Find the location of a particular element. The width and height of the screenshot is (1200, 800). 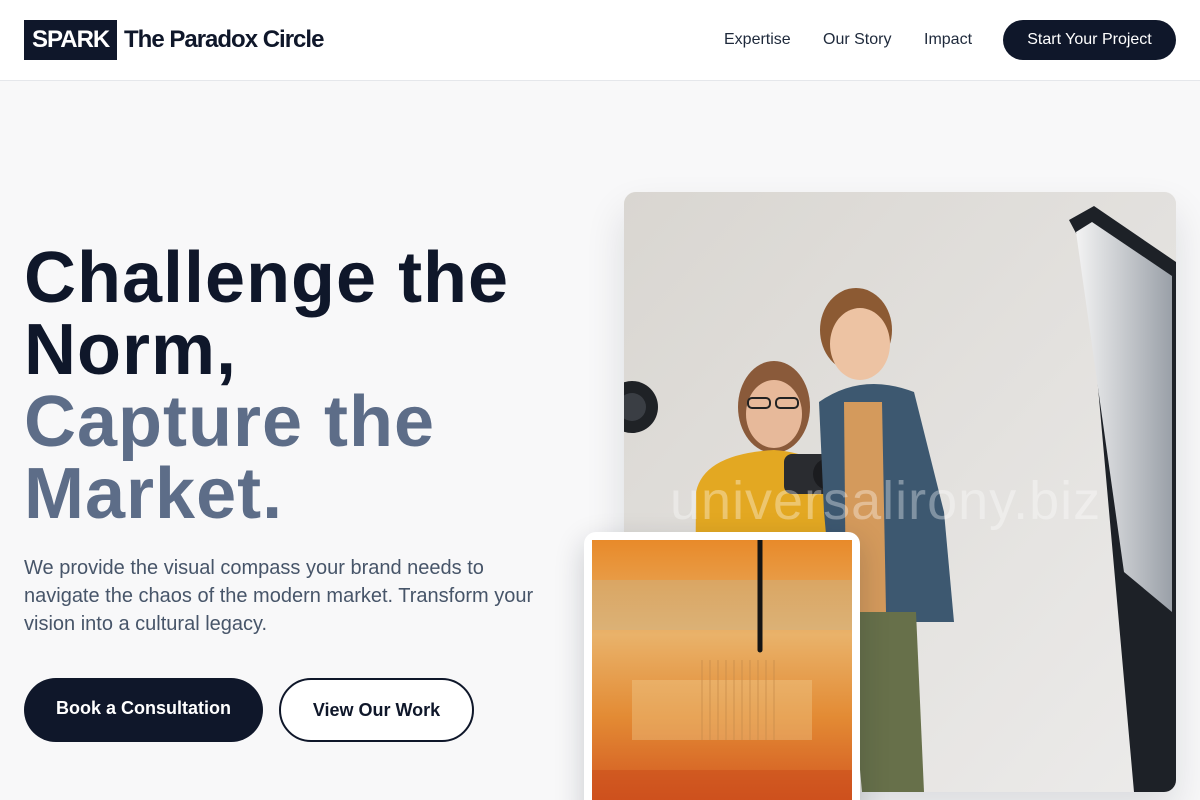

artwork-image is located at coordinates (722, 670).